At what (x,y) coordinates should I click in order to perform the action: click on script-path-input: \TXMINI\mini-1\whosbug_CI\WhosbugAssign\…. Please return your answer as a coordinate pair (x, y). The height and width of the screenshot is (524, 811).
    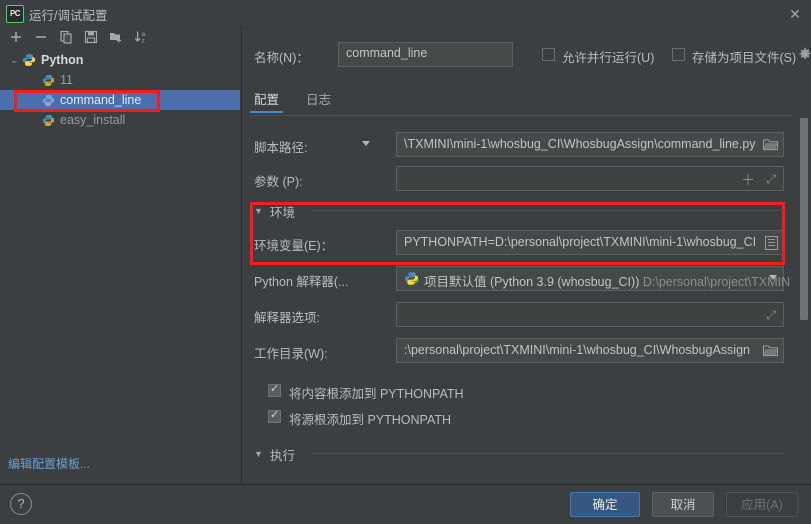
    Looking at the image, I should click on (590, 144).